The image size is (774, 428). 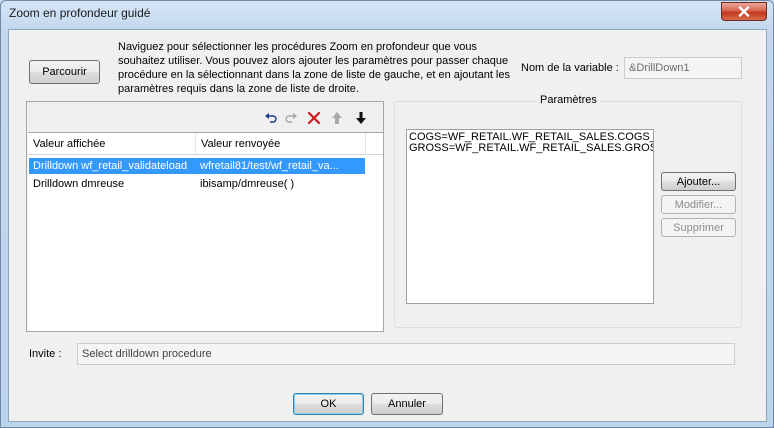 I want to click on variable-name-label: Nom de la variable :, so click(x=570, y=68).